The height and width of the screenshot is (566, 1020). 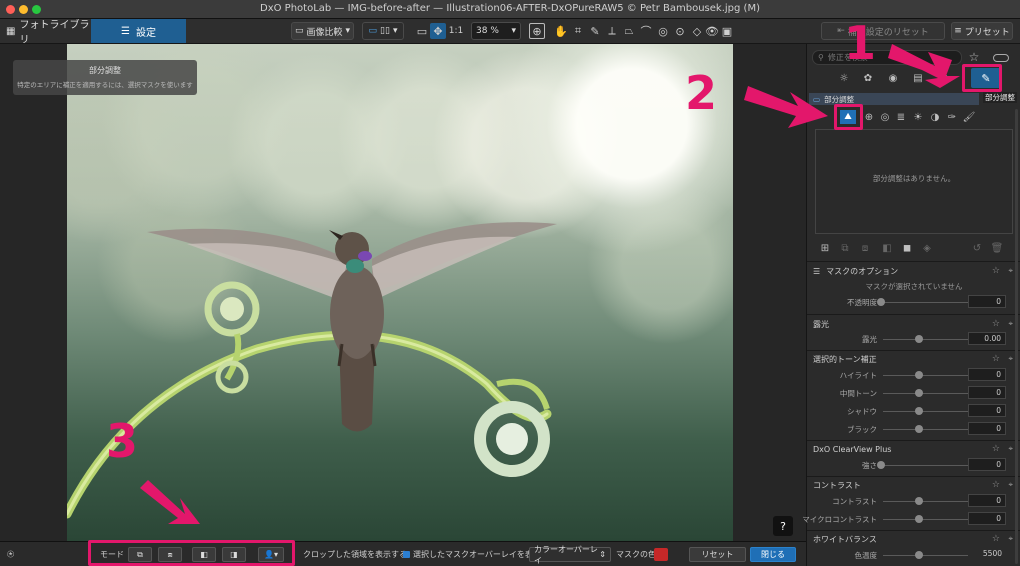 What do you see at coordinates (786, 107) in the screenshot?
I see `arrow-to-tool-icon` at bounding box center [786, 107].